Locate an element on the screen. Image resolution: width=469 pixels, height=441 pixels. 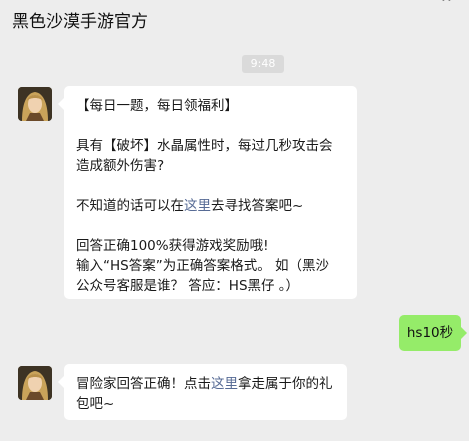
quiz-question-line-1: 具有【破坏】水晶属性时，每过几秒攻击会 is located at coordinates (204, 146).